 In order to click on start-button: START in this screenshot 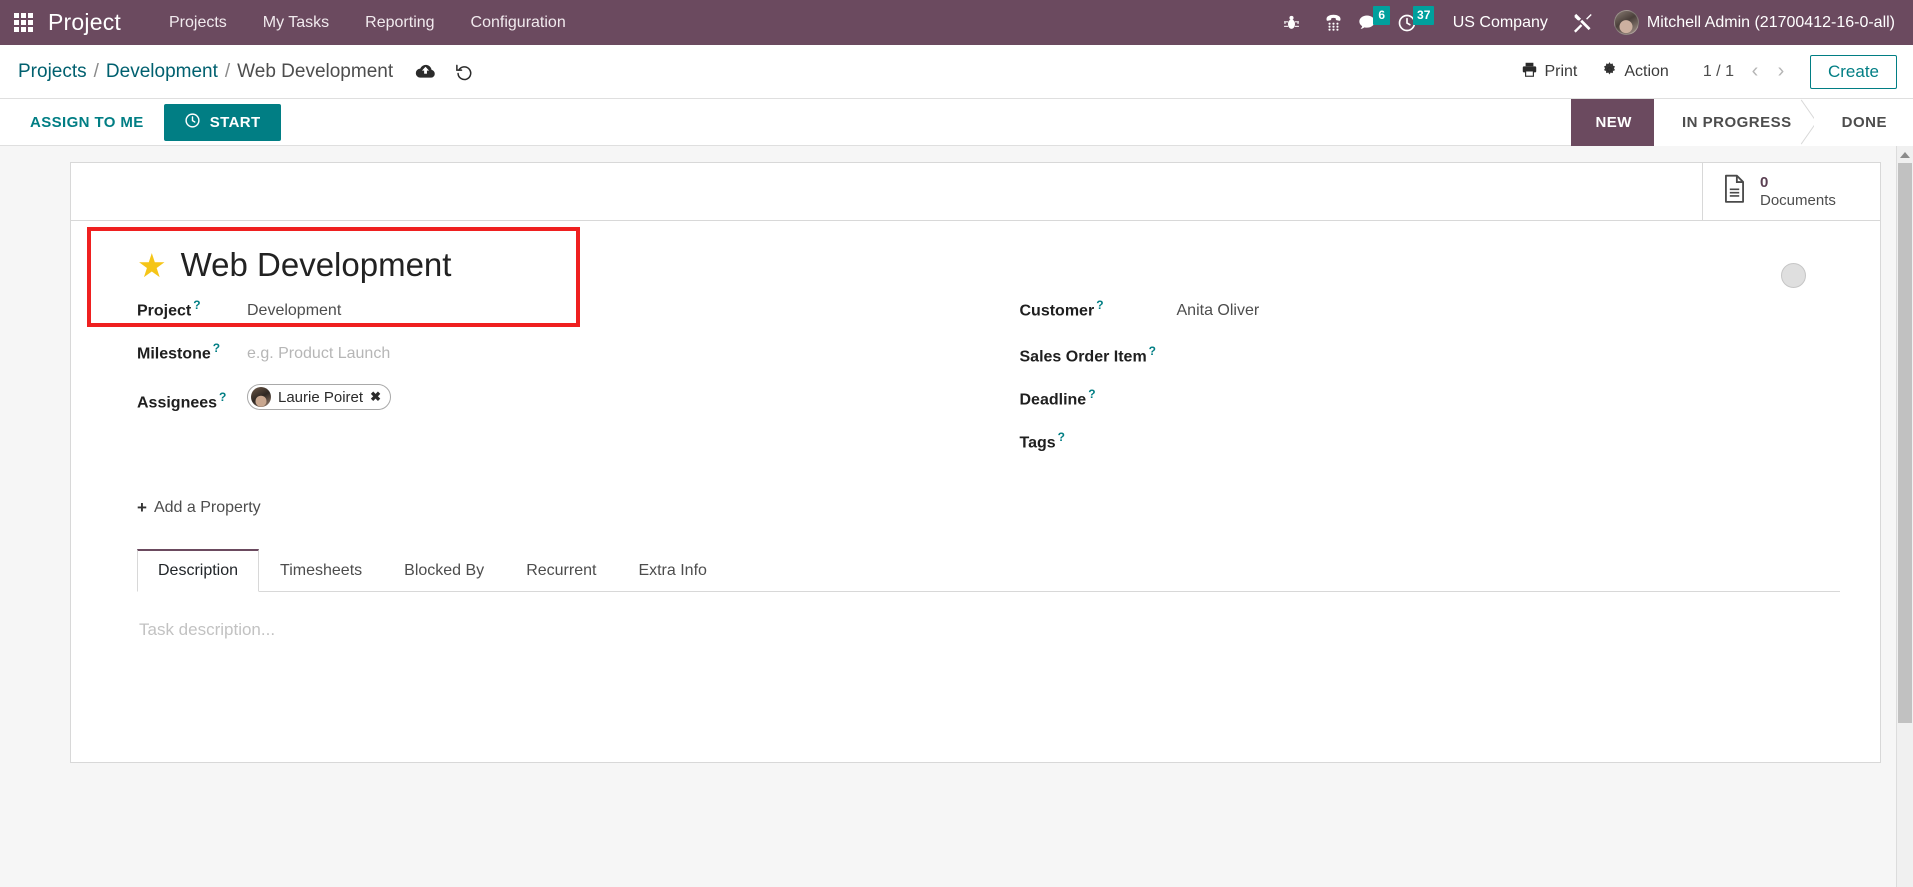, I will do `click(222, 122)`.